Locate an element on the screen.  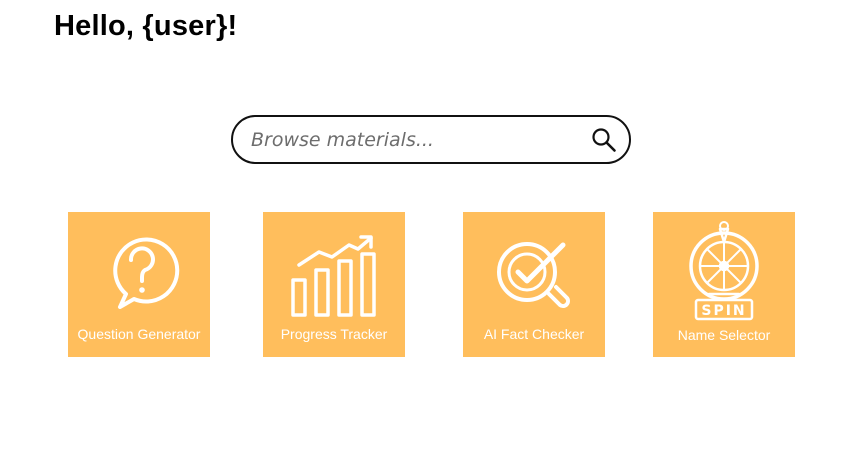
page-greeting: Hello, {user}! is located at coordinates (146, 26).